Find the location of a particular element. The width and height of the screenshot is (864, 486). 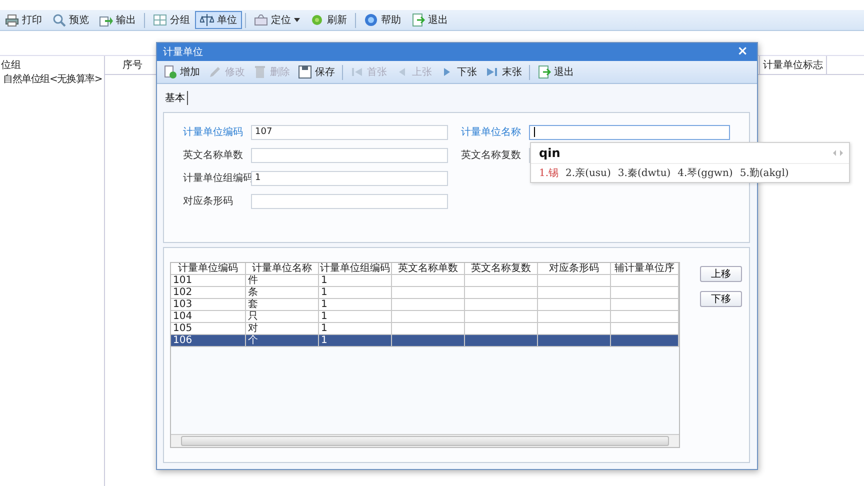

tree-item: 位组 is located at coordinates (11, 65).